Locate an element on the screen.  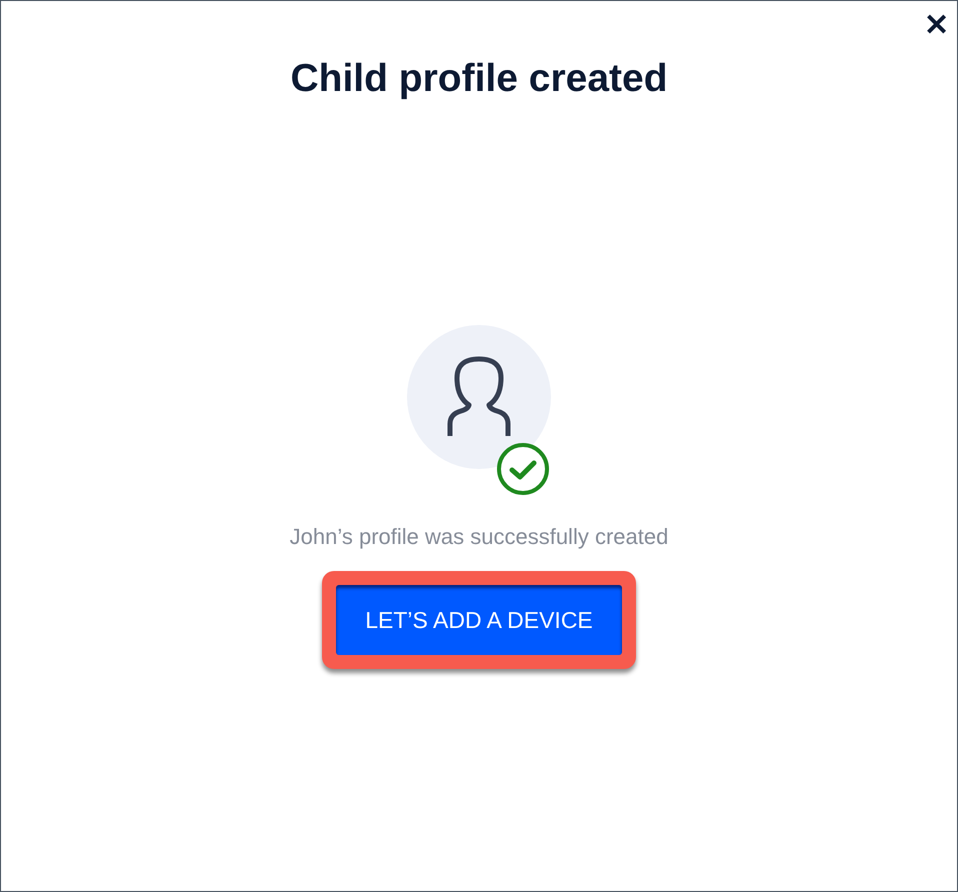
close-button: ✕ is located at coordinates (936, 26).